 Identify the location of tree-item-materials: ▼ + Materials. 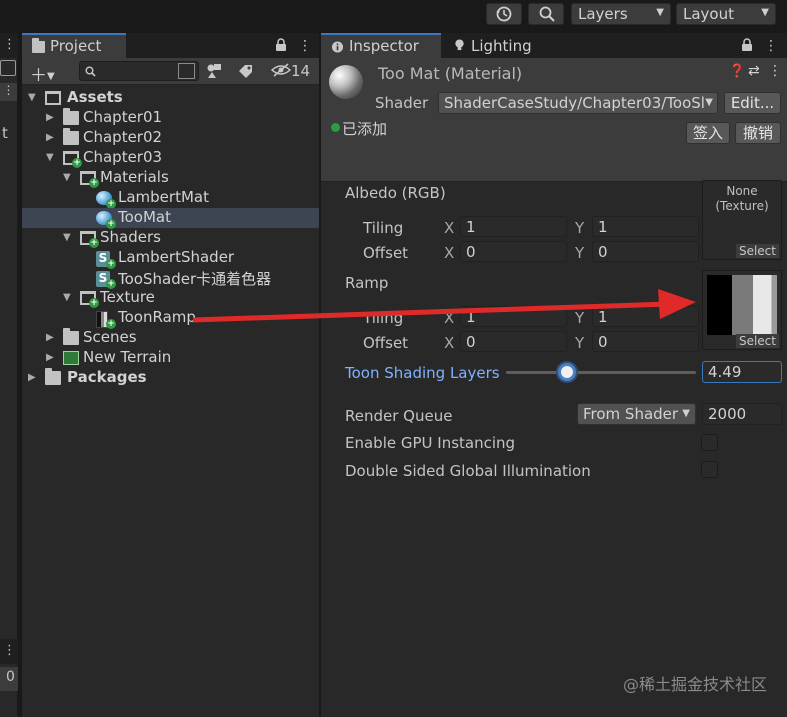
(170, 178).